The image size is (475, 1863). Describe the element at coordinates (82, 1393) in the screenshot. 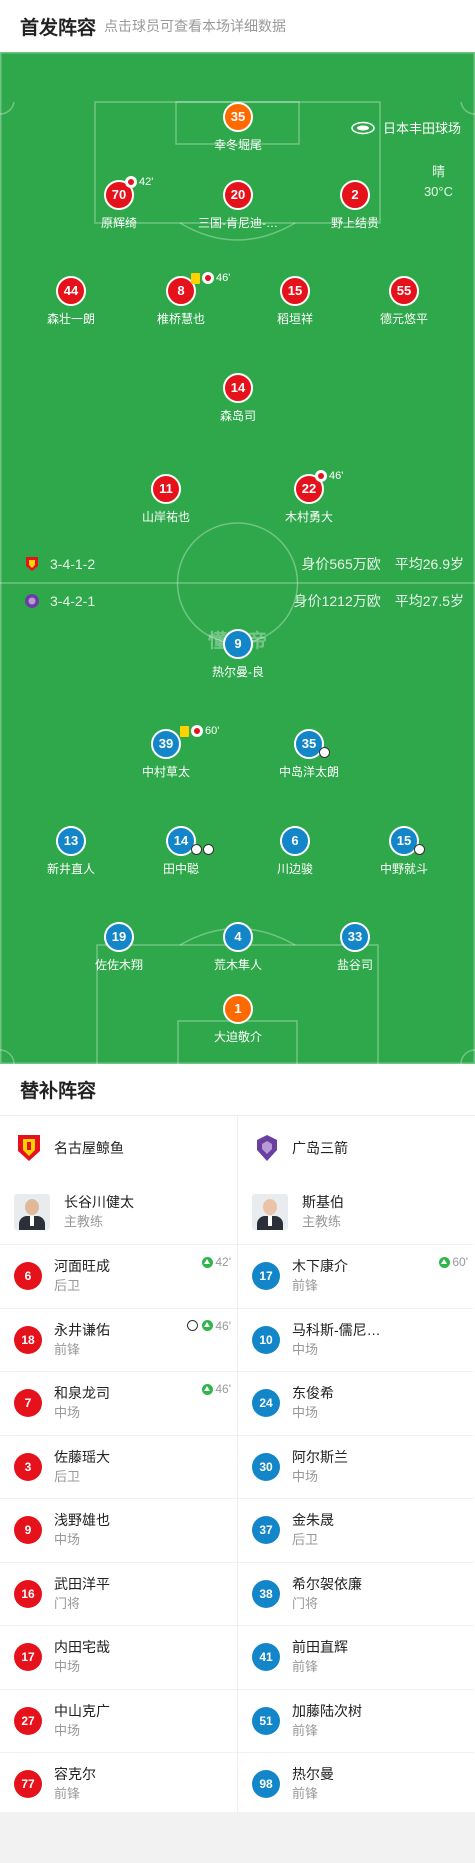

I see `sub-name: 和泉龙司` at that location.